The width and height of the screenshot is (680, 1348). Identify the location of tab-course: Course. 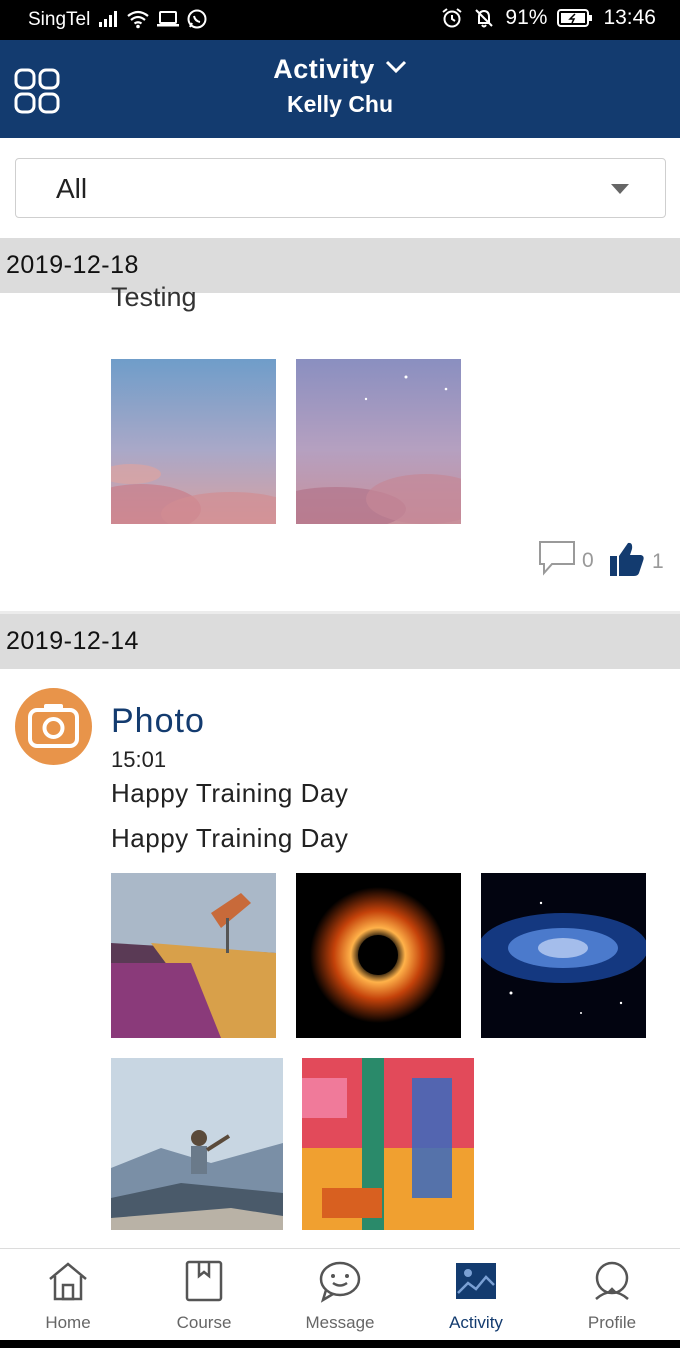
(204, 1294).